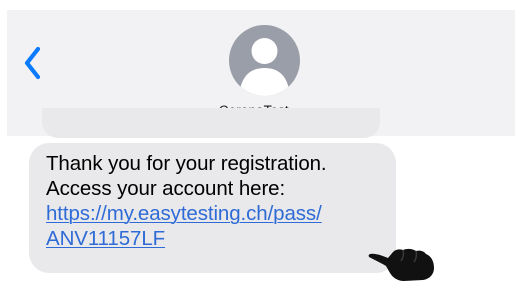  What do you see at coordinates (211, 123) in the screenshot?
I see `previous-message-bubble` at bounding box center [211, 123].